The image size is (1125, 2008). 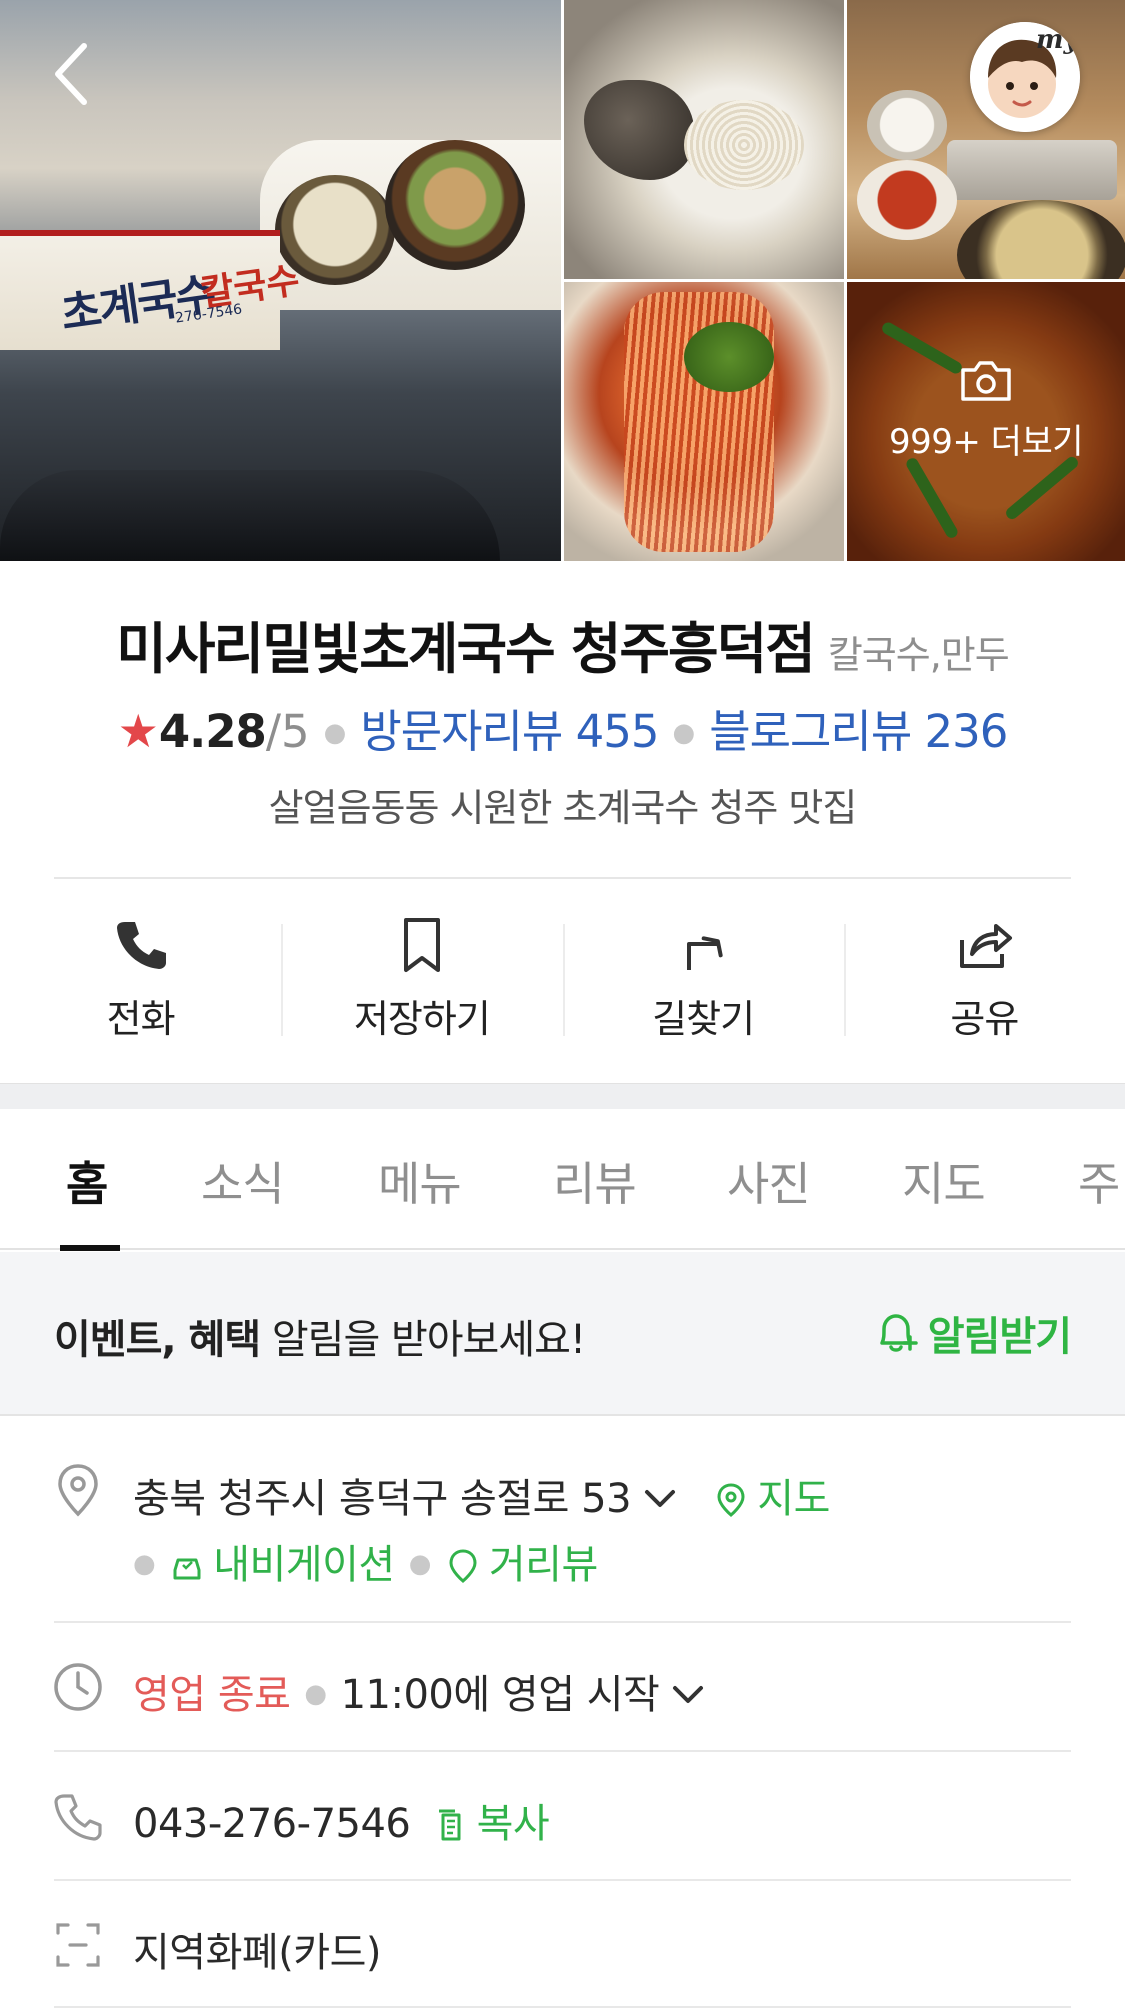 I want to click on address-text: 충북 청주시 흥덕구 송절로 53, so click(x=382, y=1499).